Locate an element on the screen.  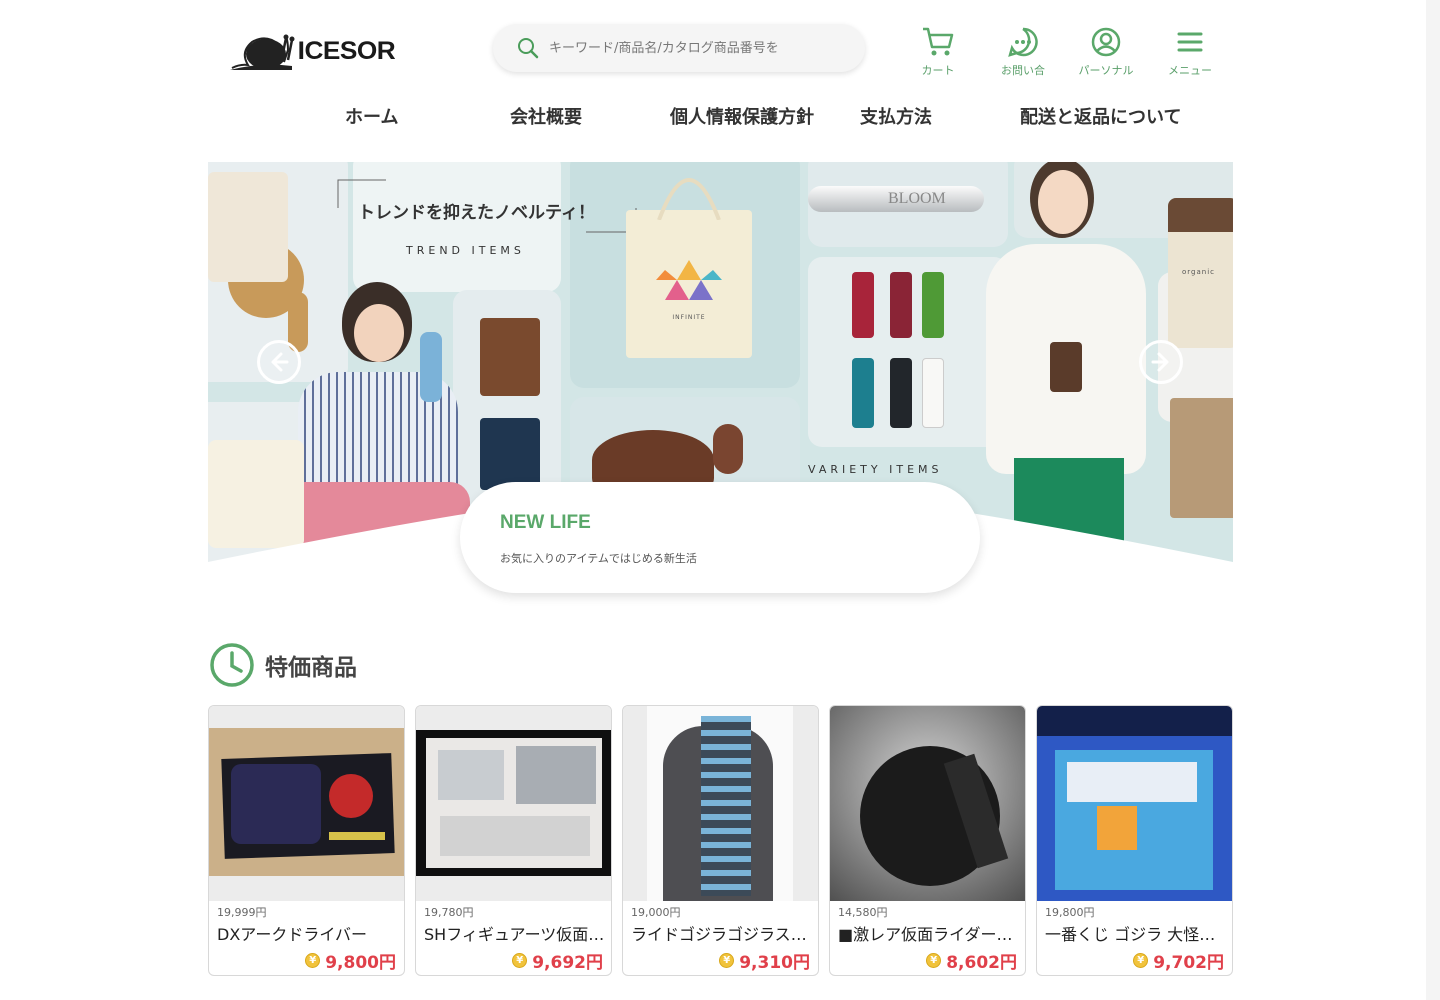
product-name: ライドゴジラゴジラスーツ is located at coordinates (722, 933).